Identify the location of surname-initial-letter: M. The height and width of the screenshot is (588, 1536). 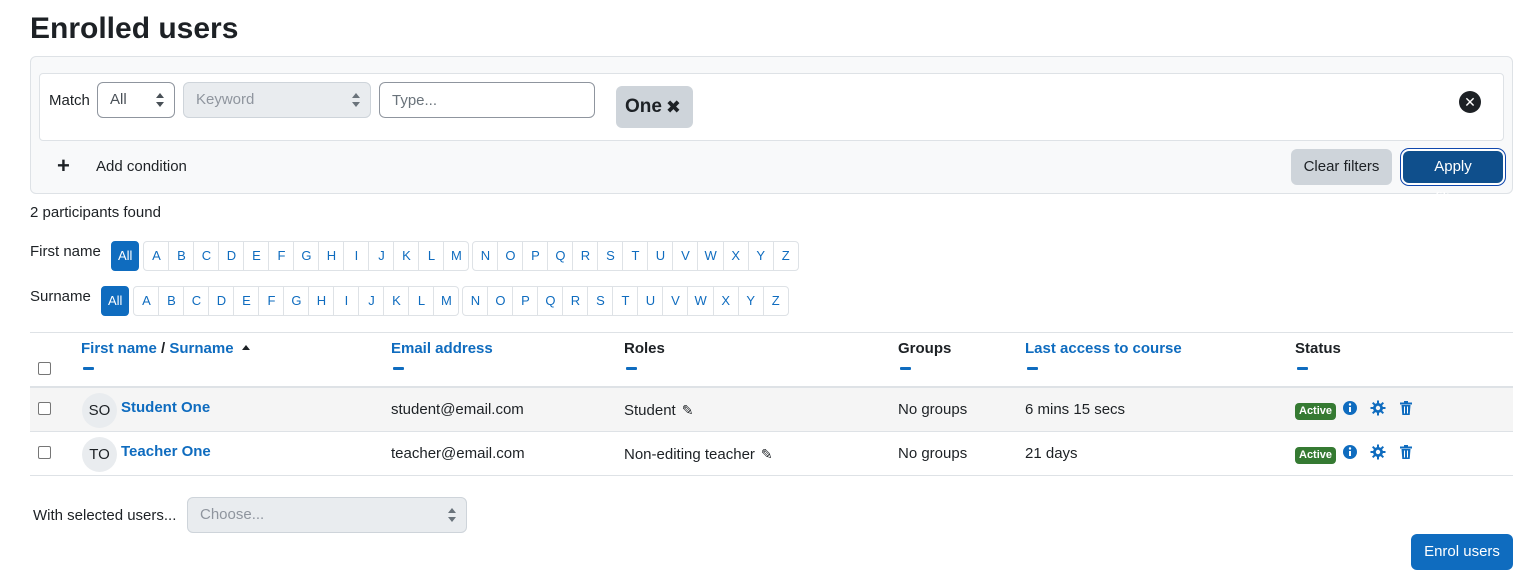
(446, 301).